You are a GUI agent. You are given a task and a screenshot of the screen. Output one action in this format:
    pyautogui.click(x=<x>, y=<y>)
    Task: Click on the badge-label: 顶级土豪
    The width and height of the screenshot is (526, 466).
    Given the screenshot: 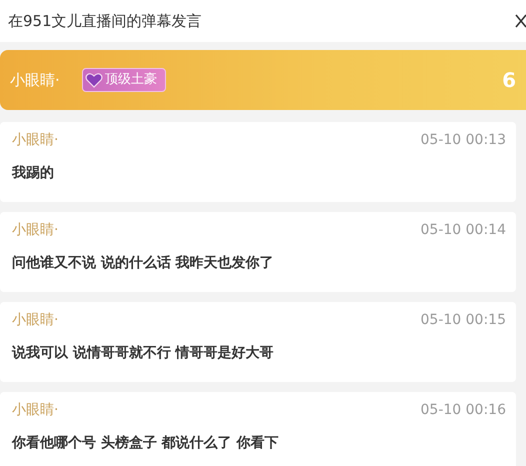 What is the action you would take?
    pyautogui.click(x=130, y=80)
    